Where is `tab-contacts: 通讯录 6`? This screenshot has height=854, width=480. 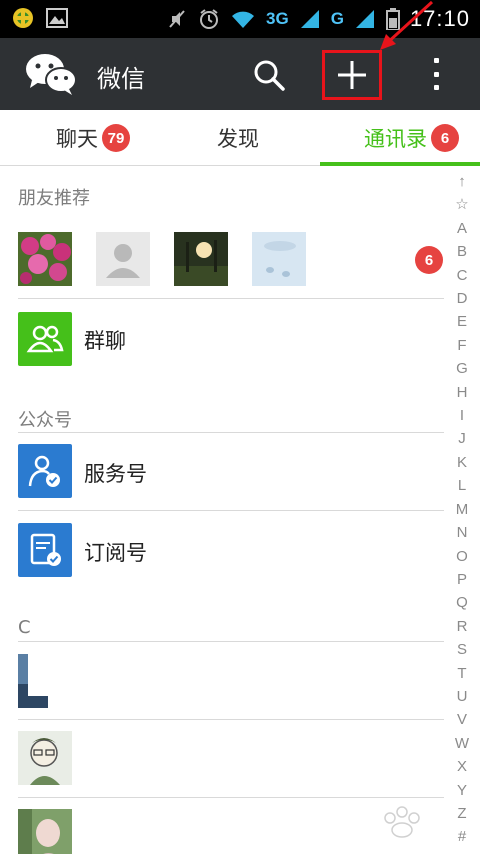
tab-contacts: 通讯录 6 is located at coordinates (411, 138).